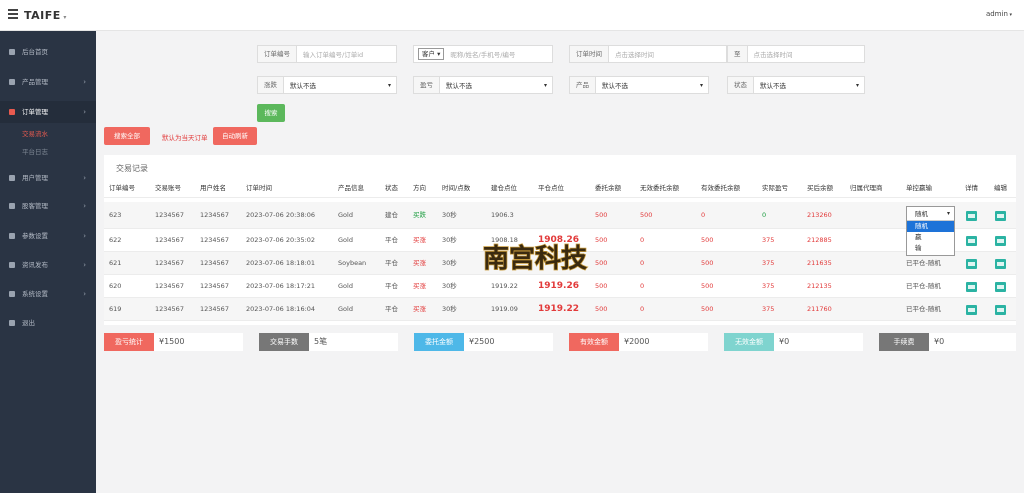  Describe the element at coordinates (12, 178) in the screenshot. I see `user-icon` at that location.